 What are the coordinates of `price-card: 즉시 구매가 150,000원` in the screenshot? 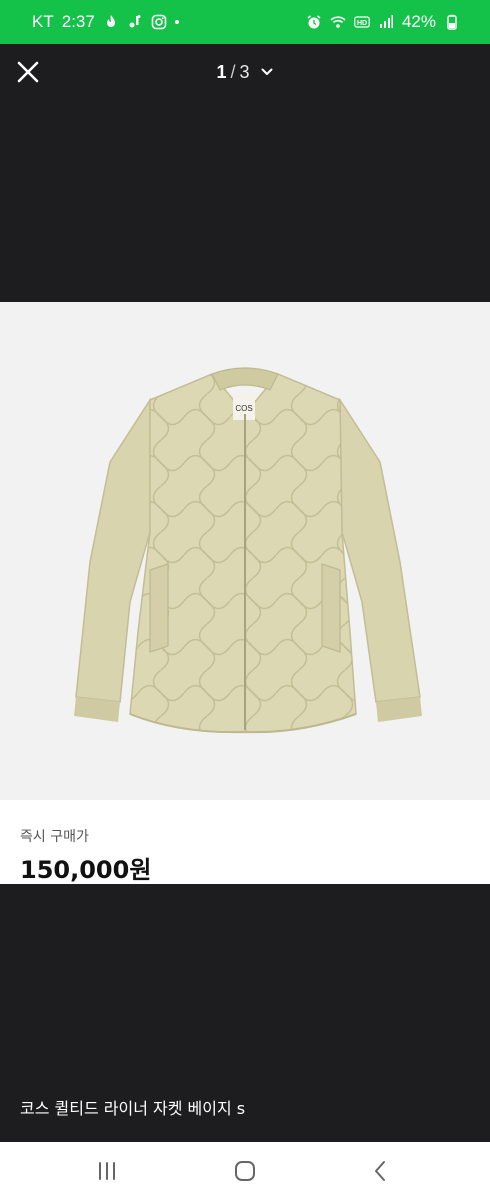 It's located at (245, 842).